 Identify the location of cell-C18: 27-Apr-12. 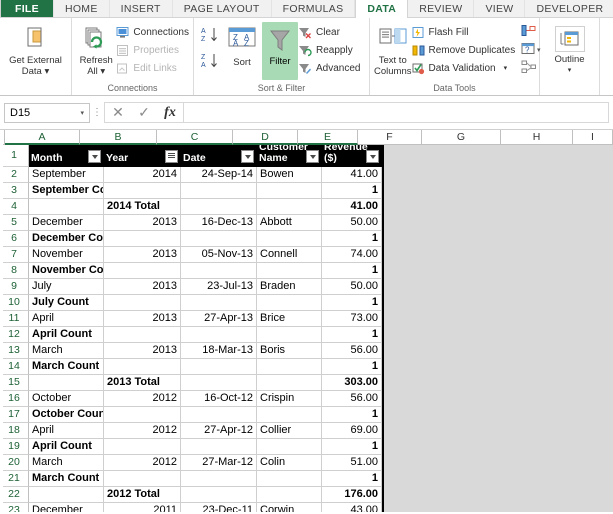
(219, 431).